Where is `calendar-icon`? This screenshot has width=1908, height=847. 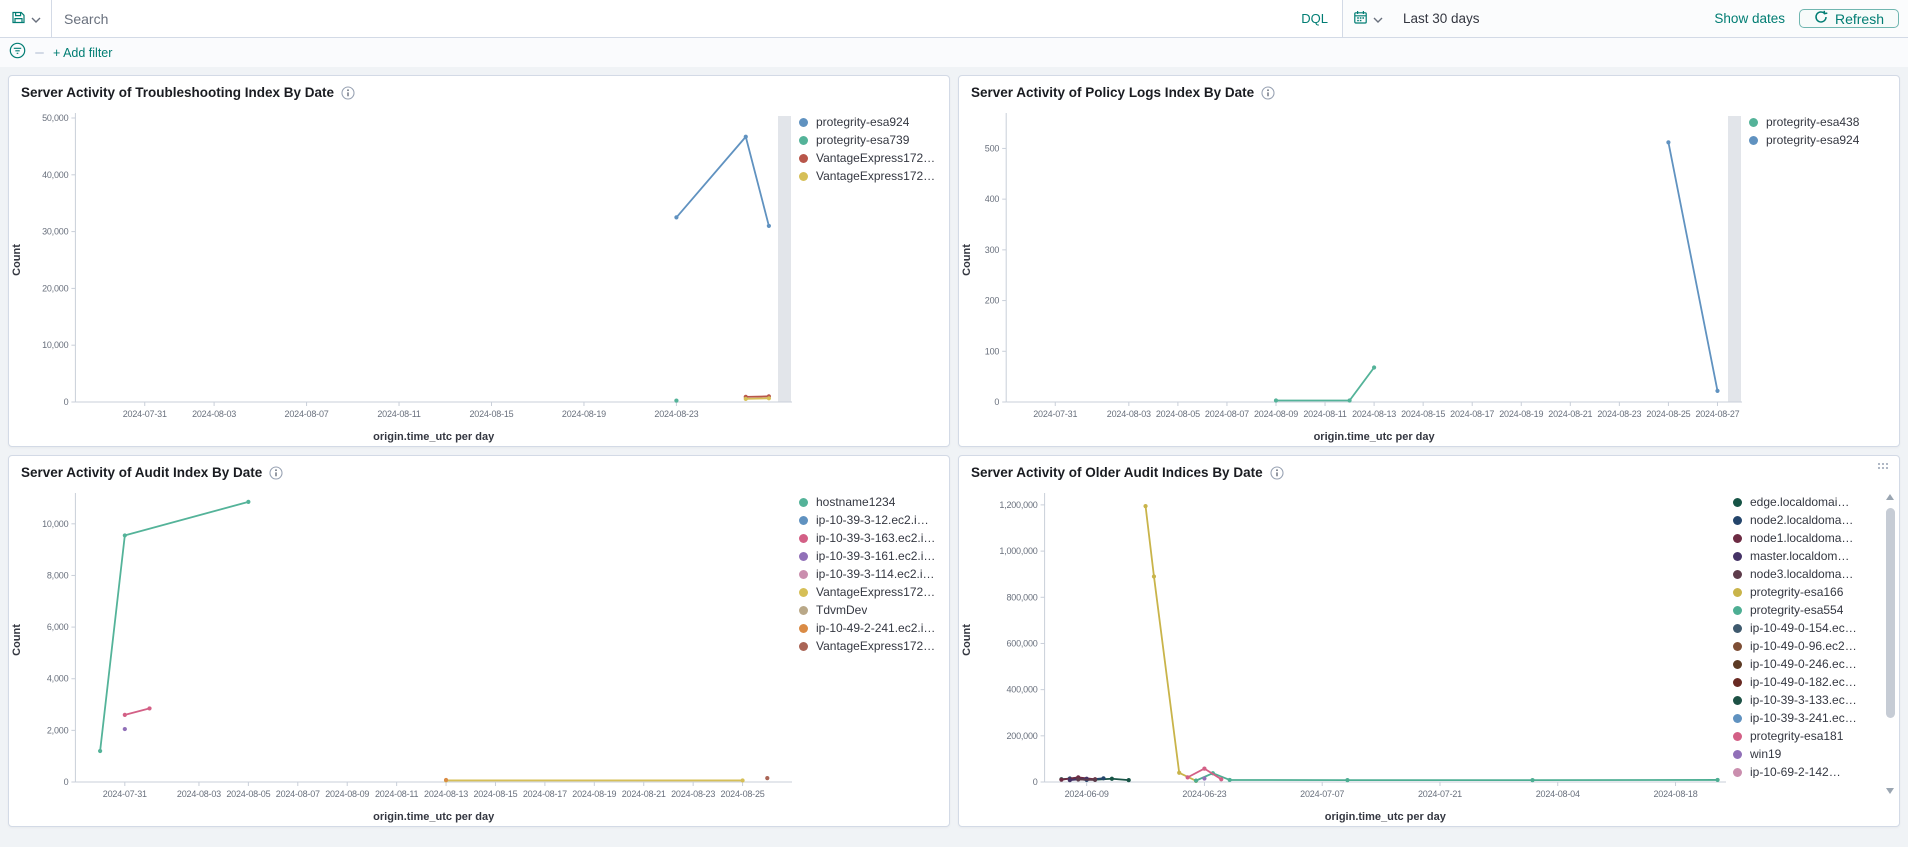
calendar-icon is located at coordinates (1360, 19).